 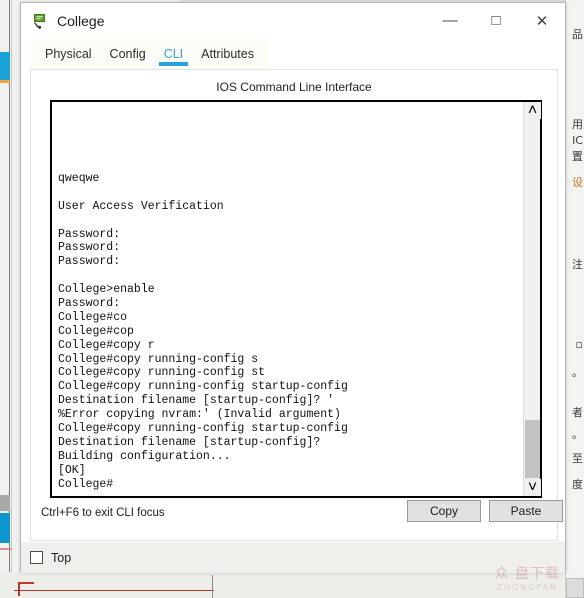 What do you see at coordinates (532, 449) in the screenshot?
I see `scrollbar-thumb` at bounding box center [532, 449].